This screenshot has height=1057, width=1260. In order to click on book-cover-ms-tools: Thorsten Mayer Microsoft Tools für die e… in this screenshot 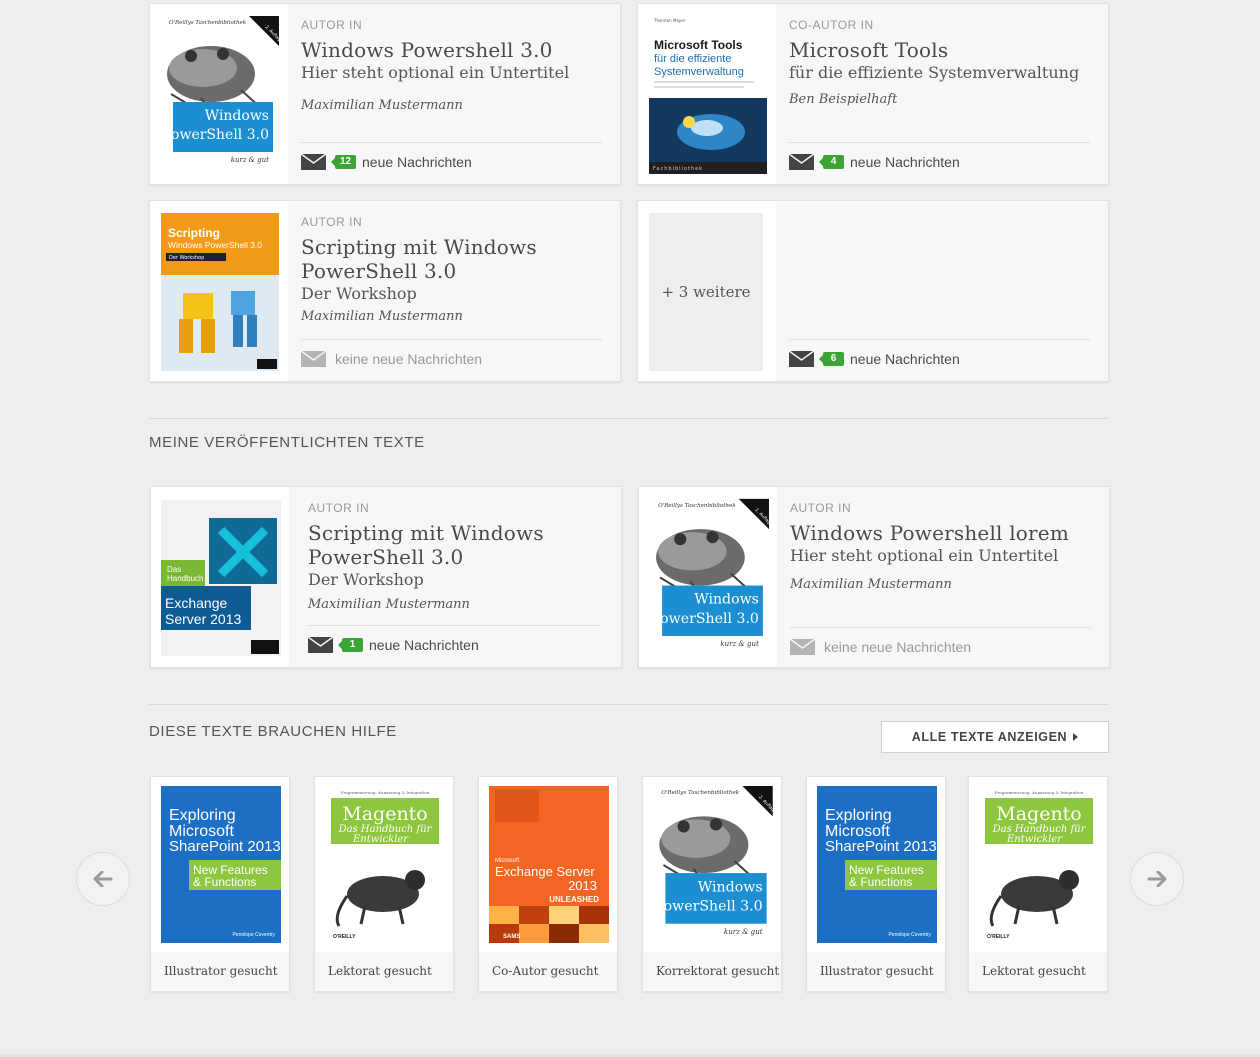, I will do `click(708, 95)`.